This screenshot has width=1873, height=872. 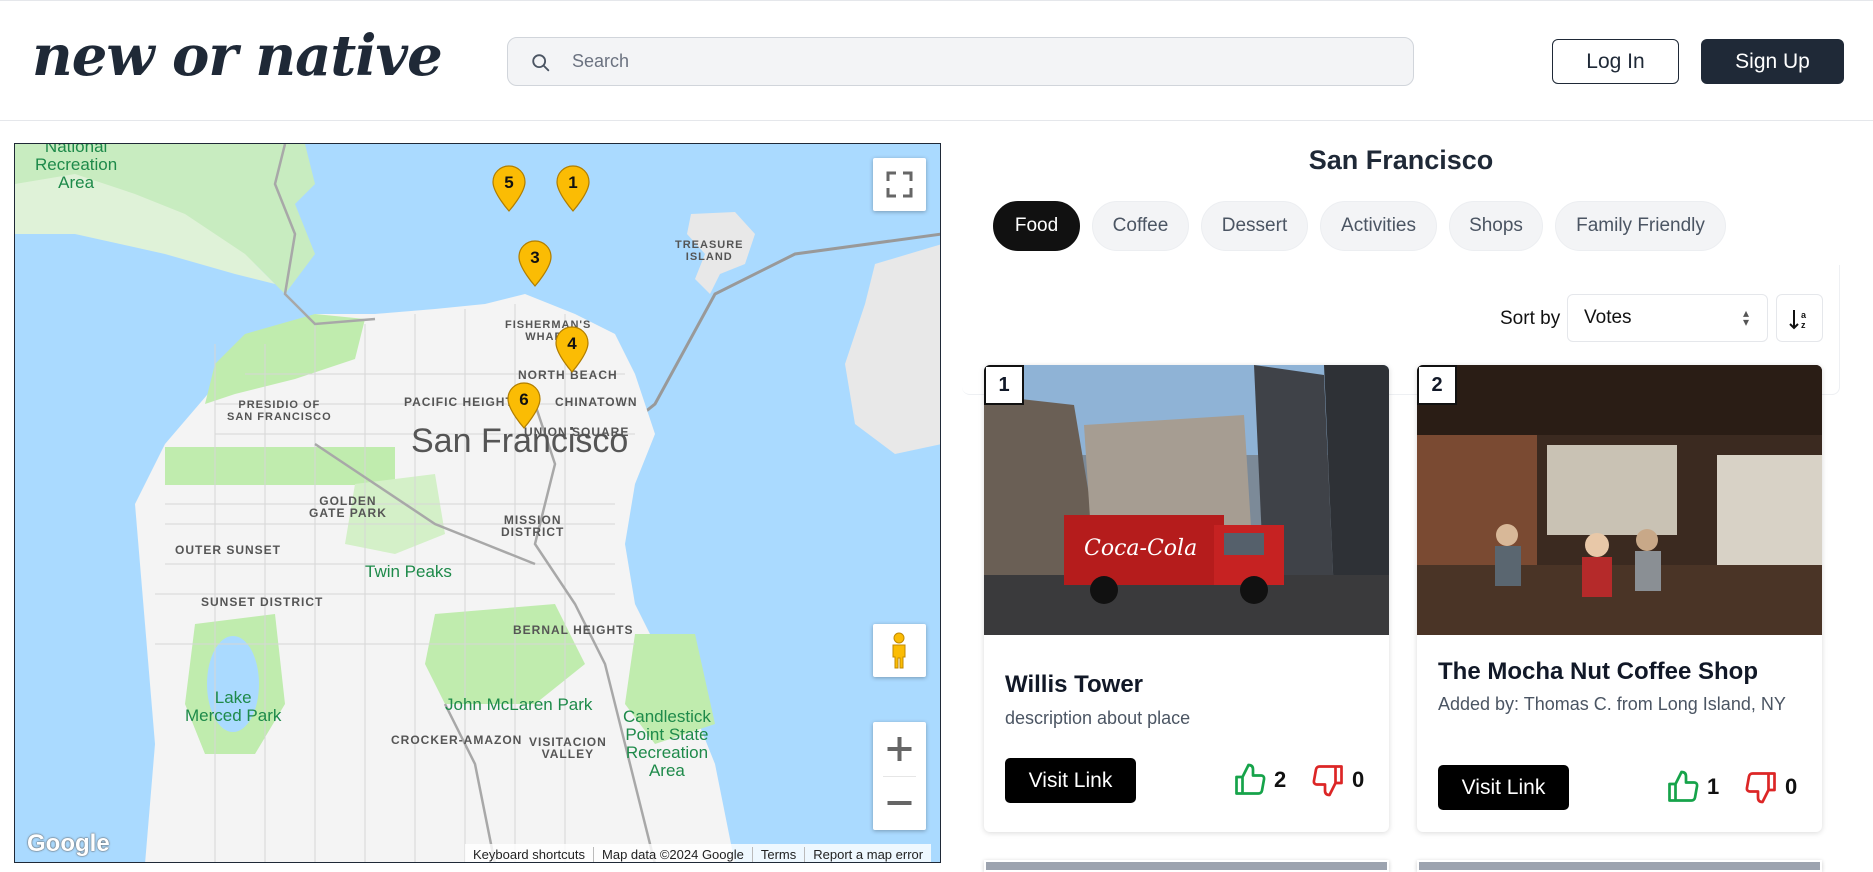 I want to click on map-label-mission: MISSION DISTRICT, so click(x=533, y=526).